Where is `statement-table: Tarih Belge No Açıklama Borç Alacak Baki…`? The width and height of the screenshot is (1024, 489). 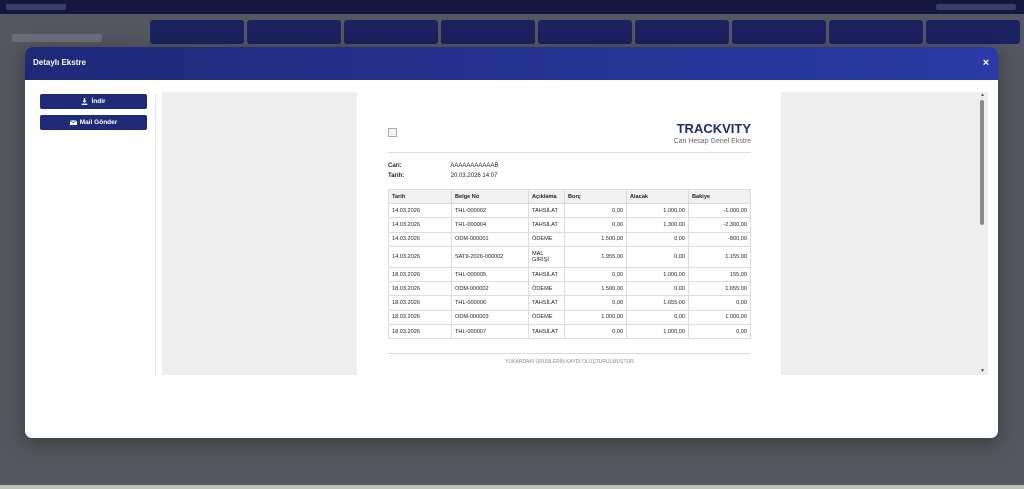 statement-table: Tarih Belge No Açıklama Borç Alacak Baki… is located at coordinates (569, 264).